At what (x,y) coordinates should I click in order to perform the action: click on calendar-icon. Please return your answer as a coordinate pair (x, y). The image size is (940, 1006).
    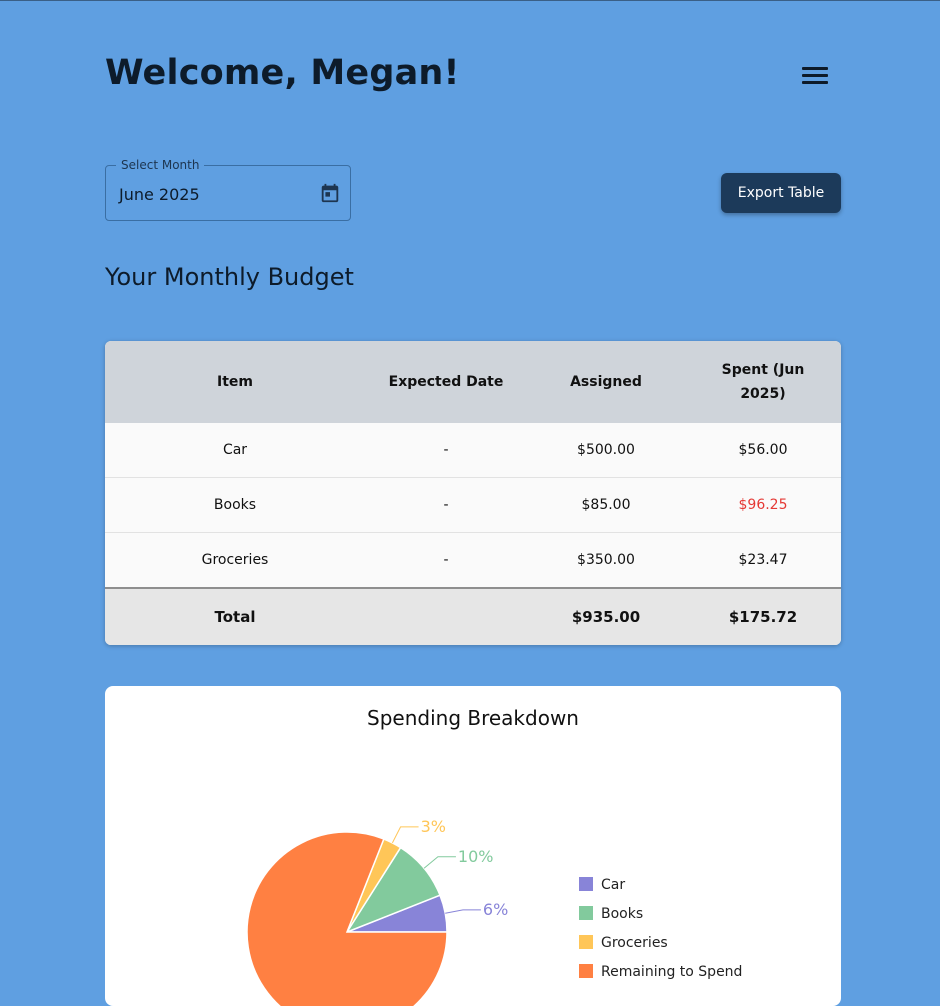
    Looking at the image, I should click on (330, 193).